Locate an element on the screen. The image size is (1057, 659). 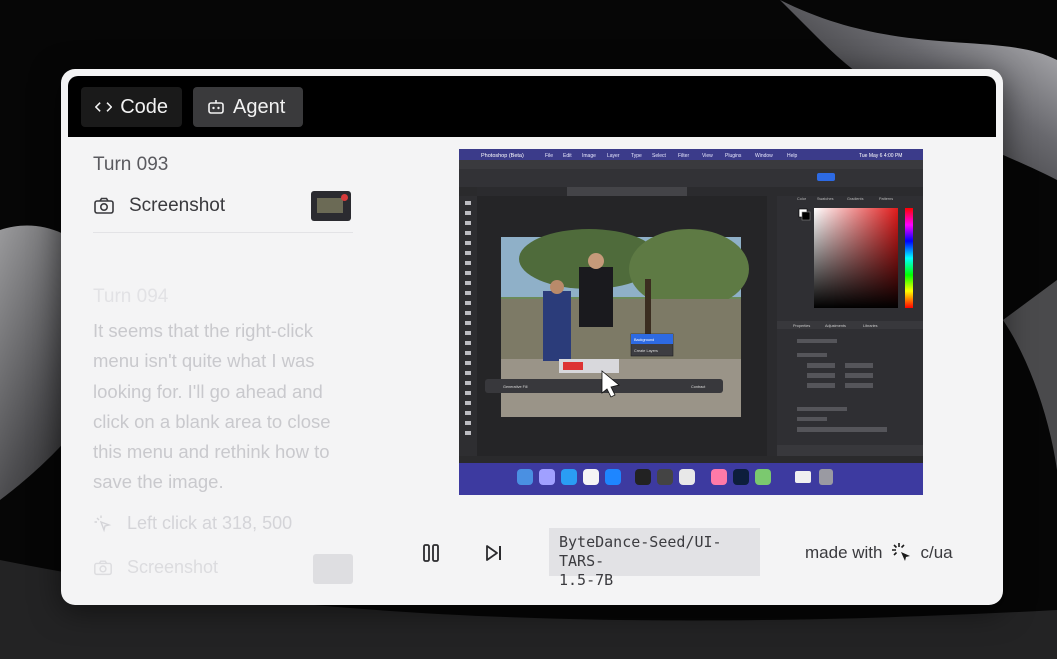
cursor-spark-icon is located at coordinates (901, 552).